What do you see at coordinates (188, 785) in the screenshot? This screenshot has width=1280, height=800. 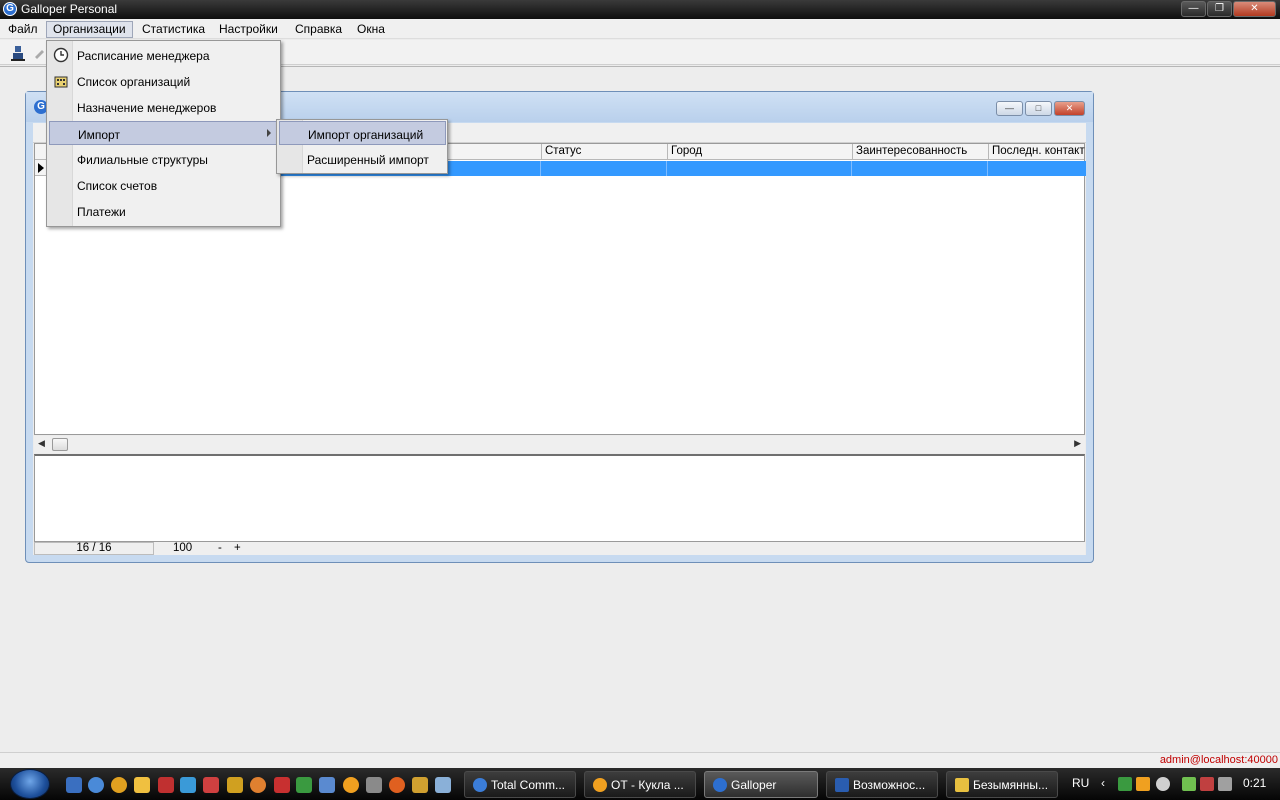 I see `users-icon` at bounding box center [188, 785].